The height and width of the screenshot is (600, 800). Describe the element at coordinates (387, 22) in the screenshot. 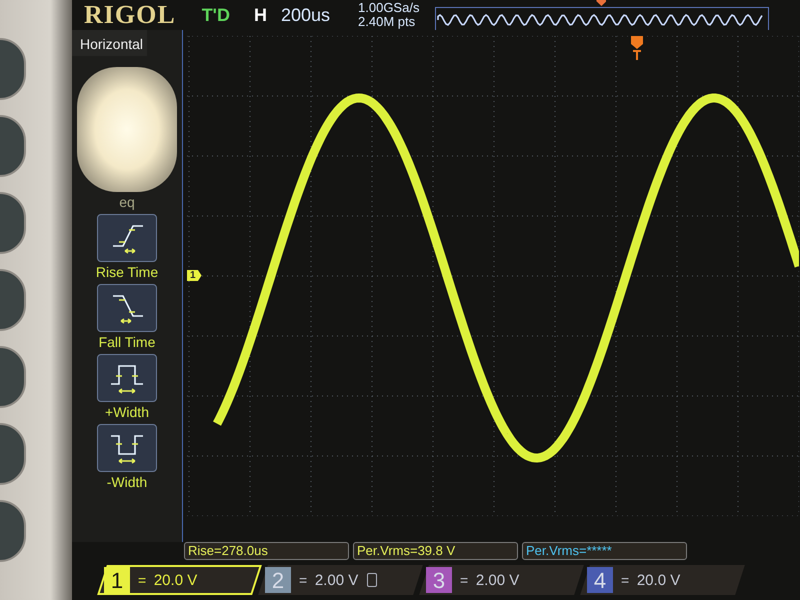

I see `memory-depth: 2.40M pts` at that location.